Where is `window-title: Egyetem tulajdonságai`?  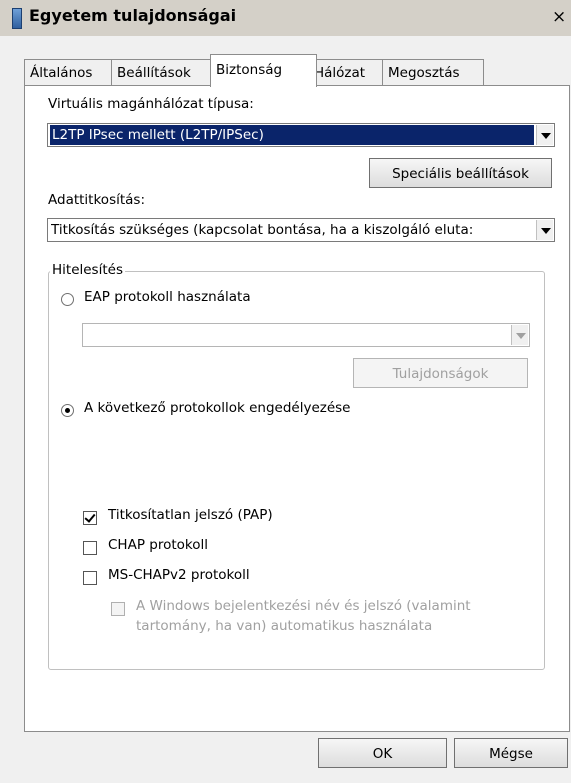
window-title: Egyetem tulajdonságai is located at coordinates (133, 15).